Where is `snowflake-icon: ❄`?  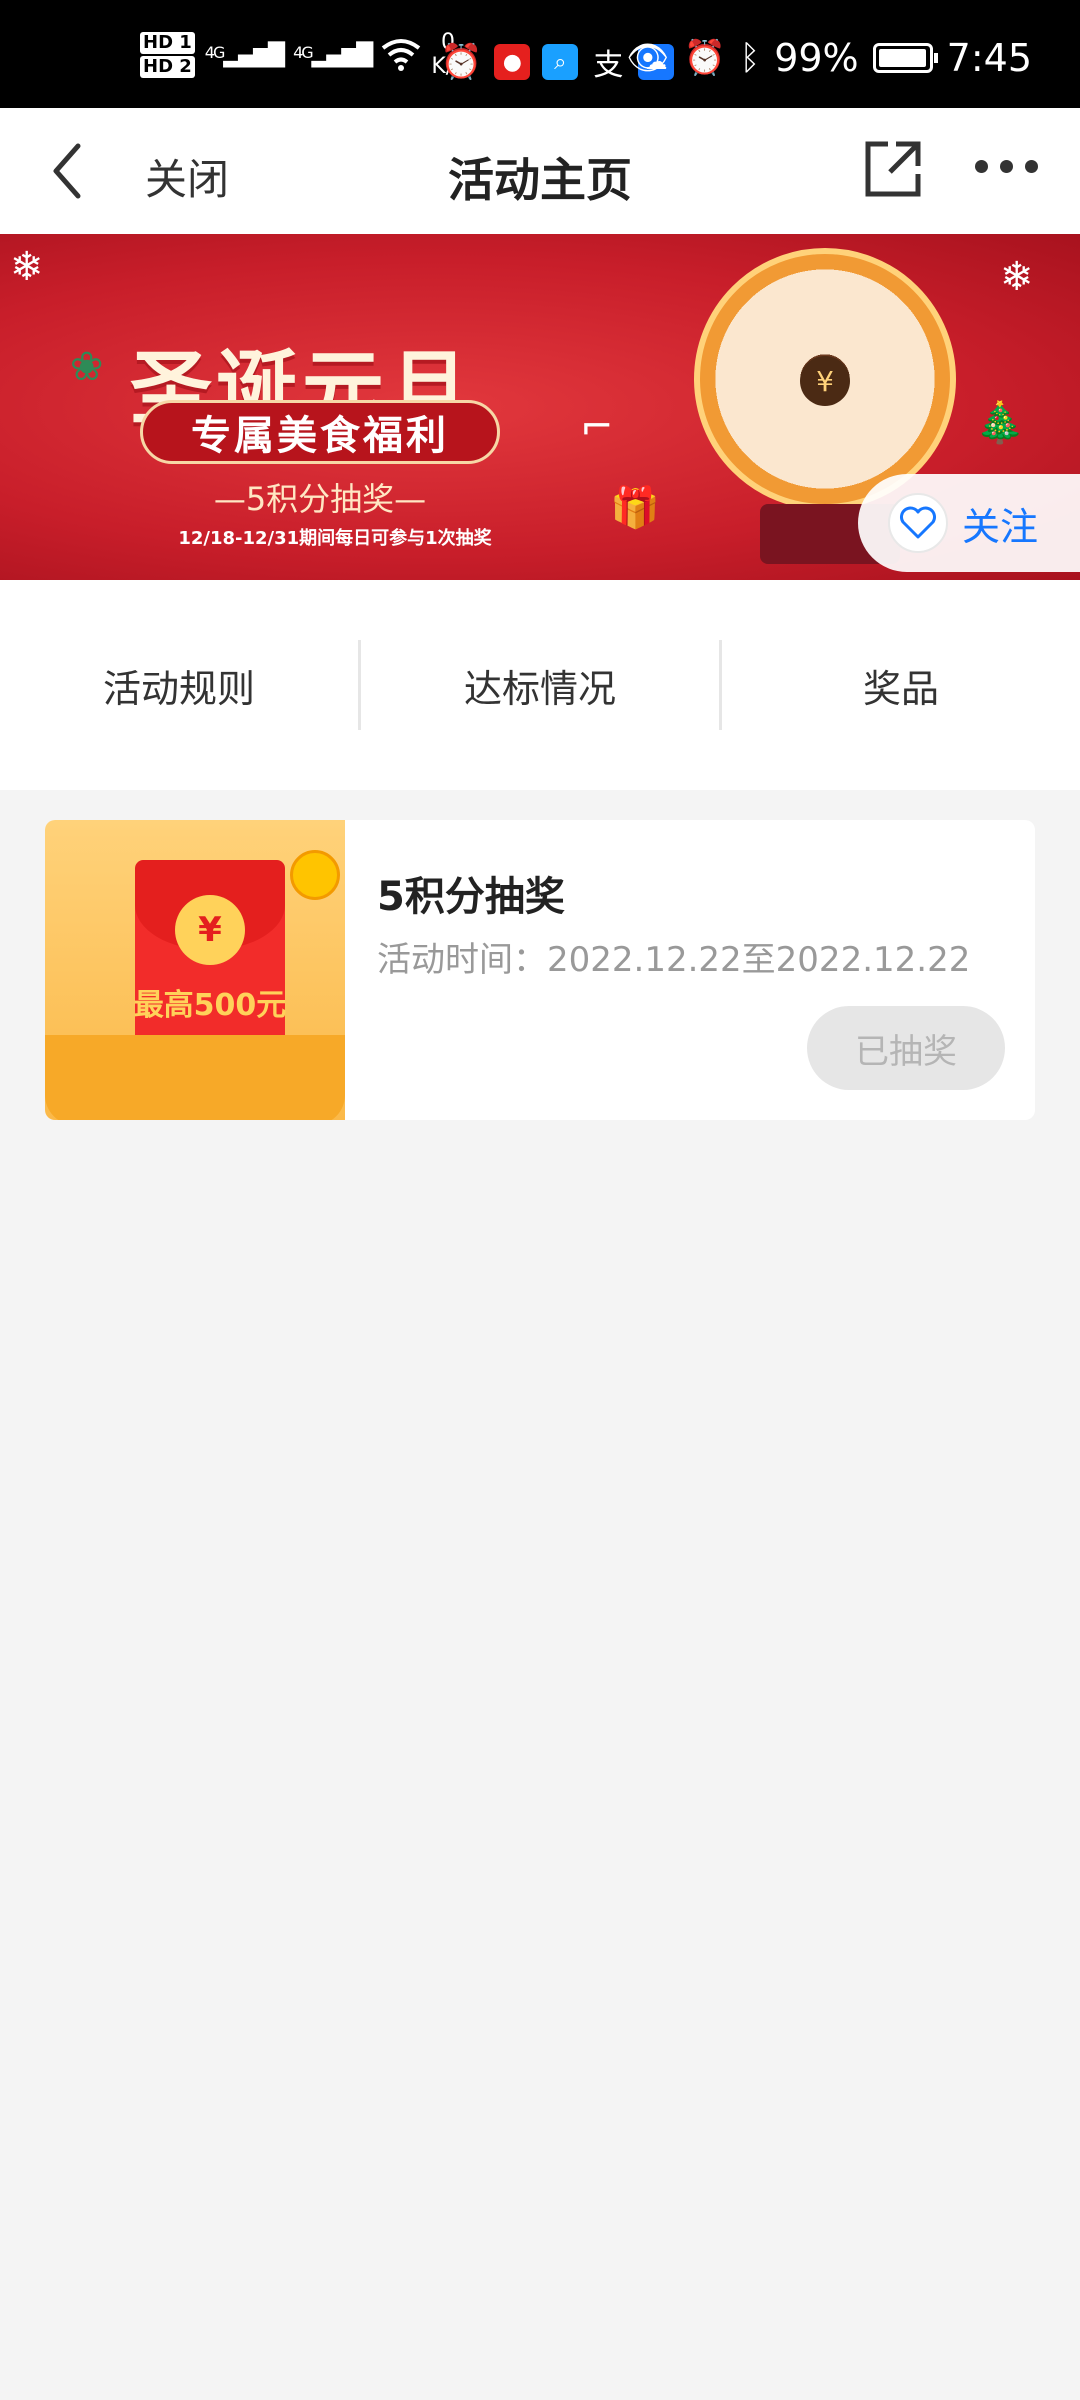
snowflake-icon: ❄ is located at coordinates (27, 267).